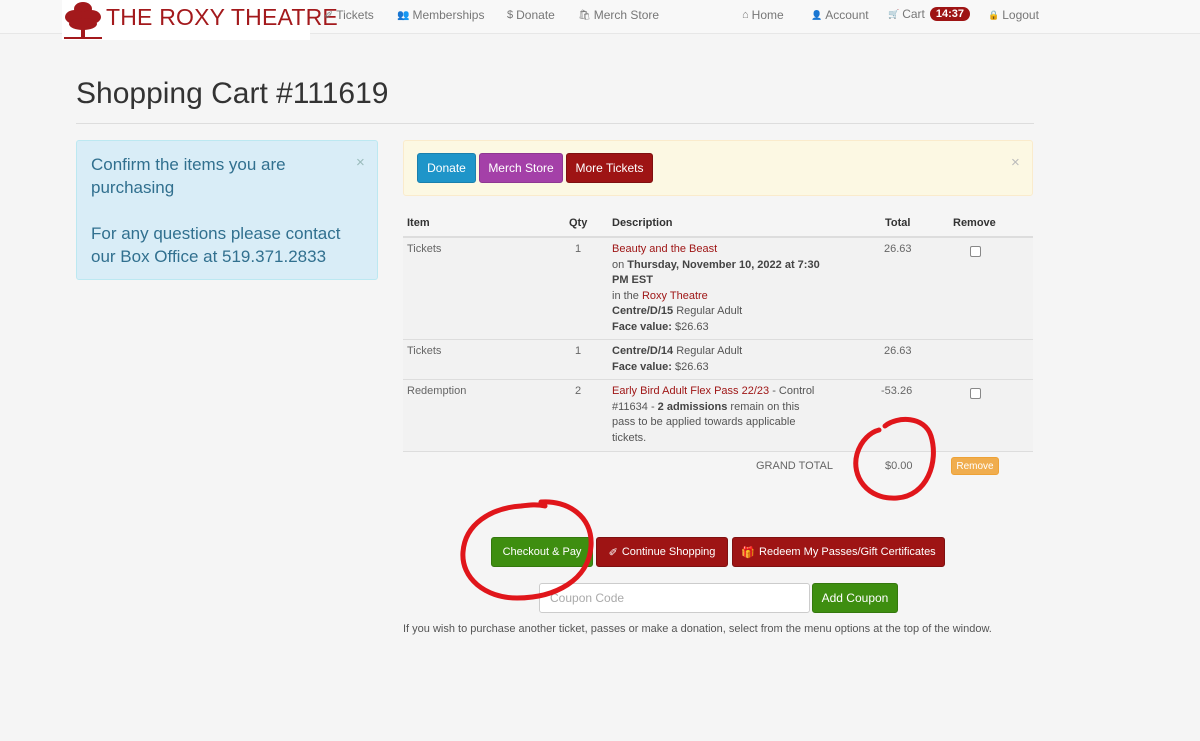 The width and height of the screenshot is (1200, 741). What do you see at coordinates (994, 14) in the screenshot?
I see `lock-icon: 🔒` at bounding box center [994, 14].